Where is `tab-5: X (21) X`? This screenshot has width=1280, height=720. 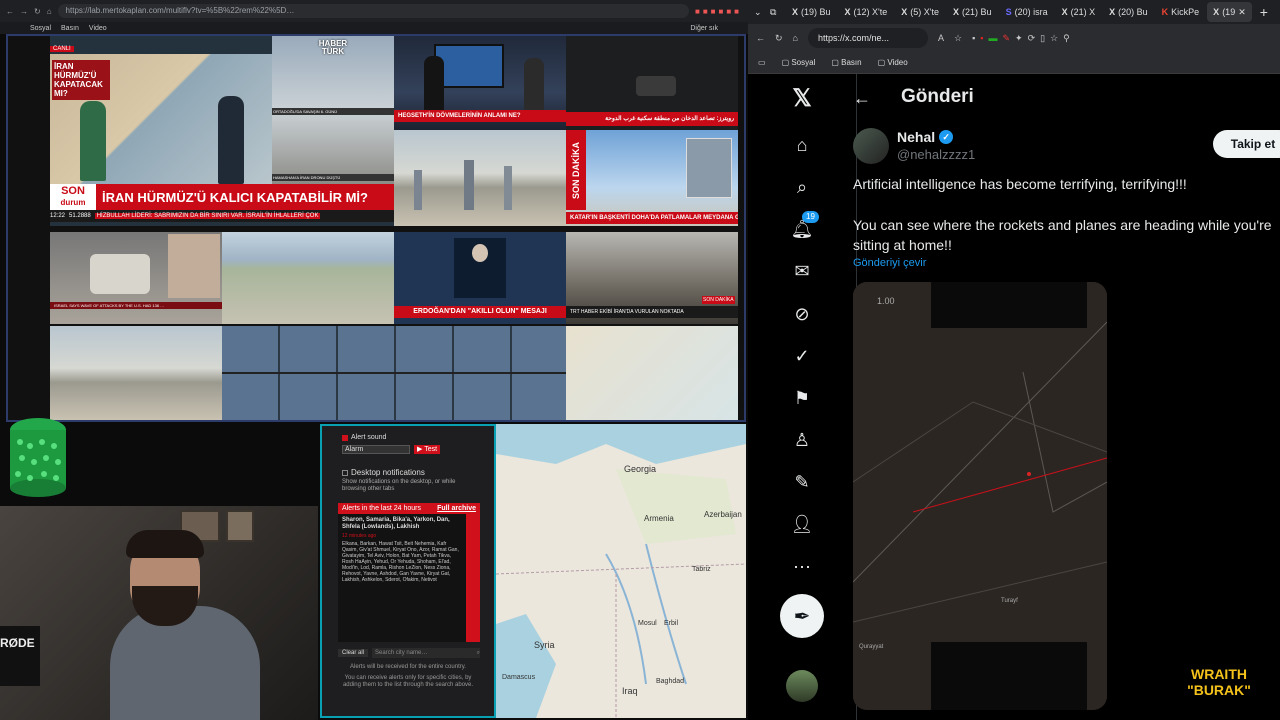
tab-5: X (21) X is located at coordinates (1079, 12).